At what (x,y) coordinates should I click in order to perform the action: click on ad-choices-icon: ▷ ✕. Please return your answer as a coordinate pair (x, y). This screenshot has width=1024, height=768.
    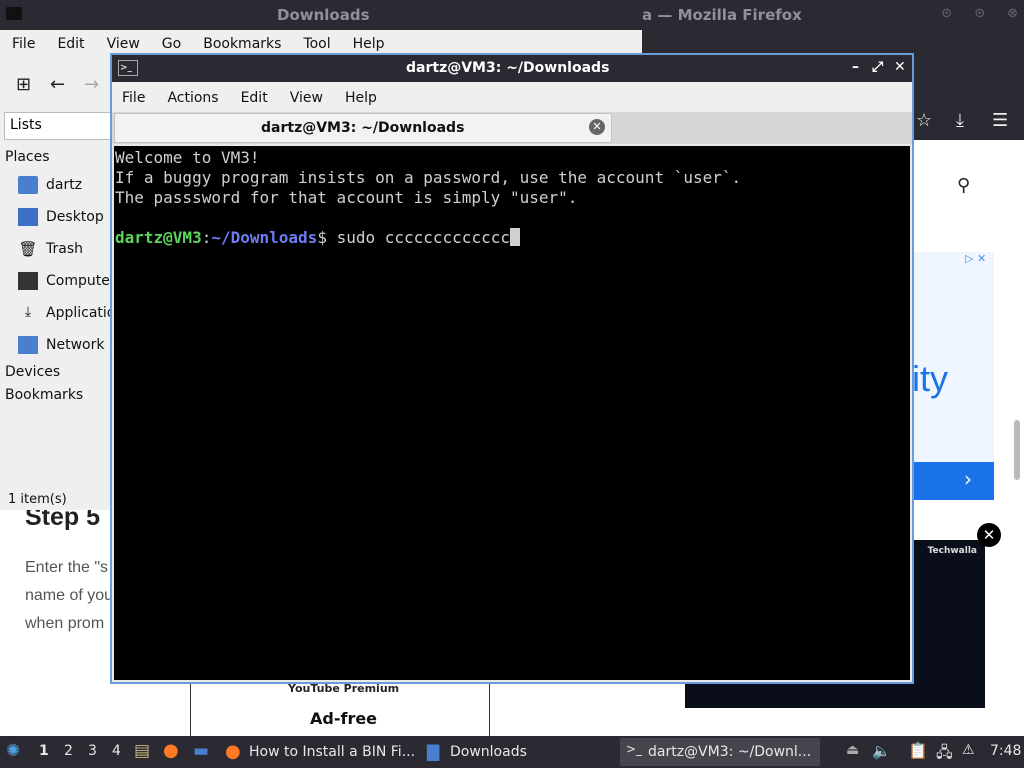
    Looking at the image, I should click on (975, 258).